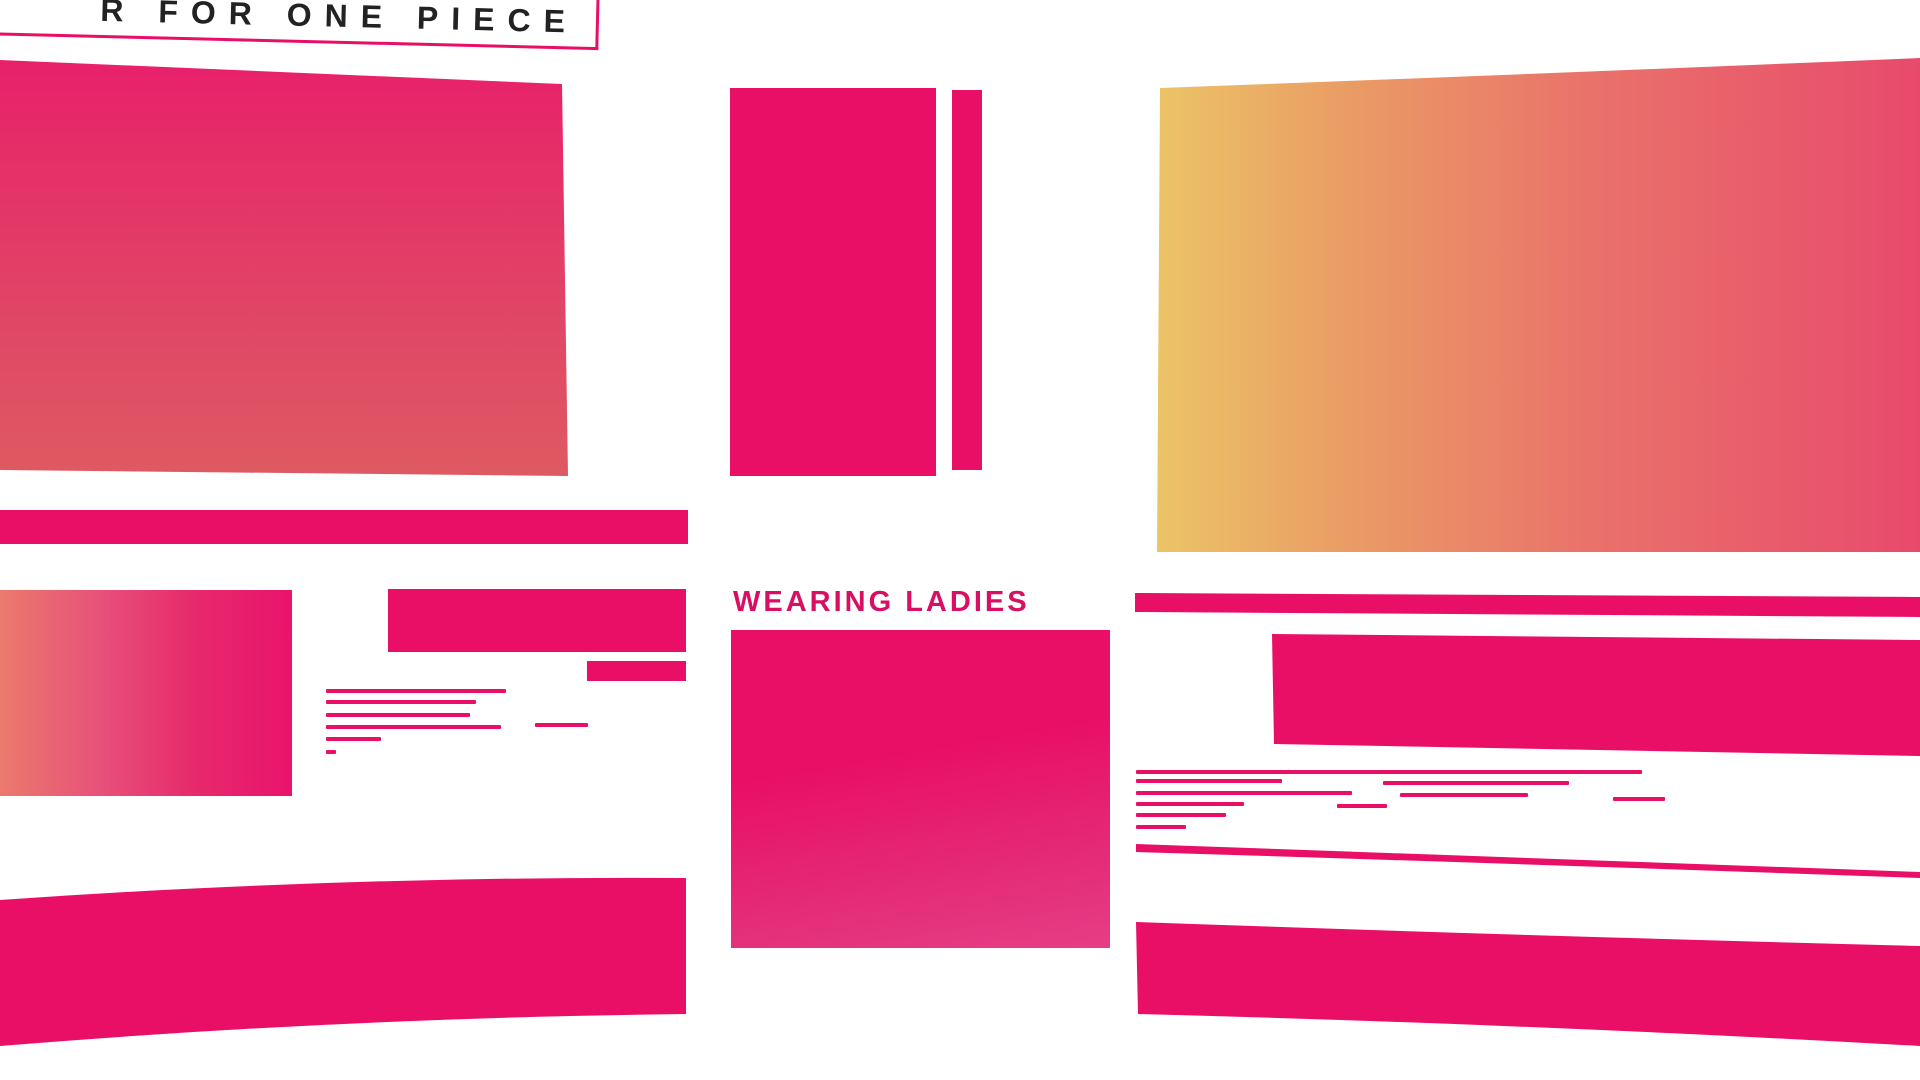 This screenshot has width=1920, height=1080. Describe the element at coordinates (967, 280) in the screenshot. I see `center-narrow-strip` at that location.